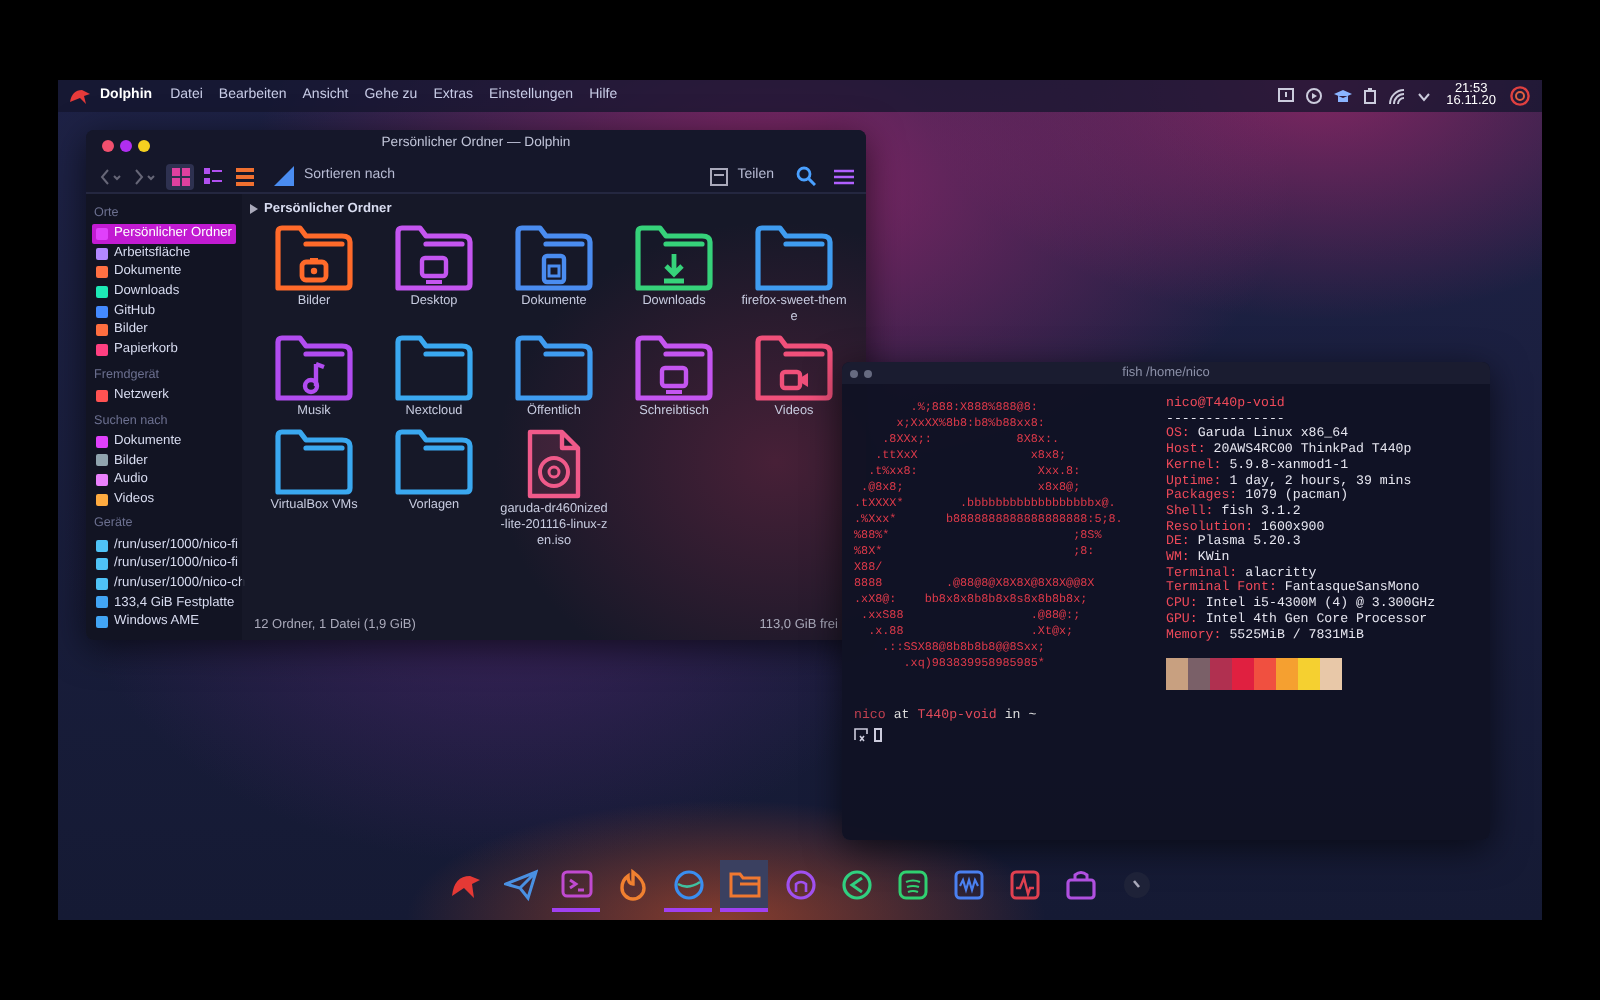  I want to click on sort-icon, so click(284, 176).